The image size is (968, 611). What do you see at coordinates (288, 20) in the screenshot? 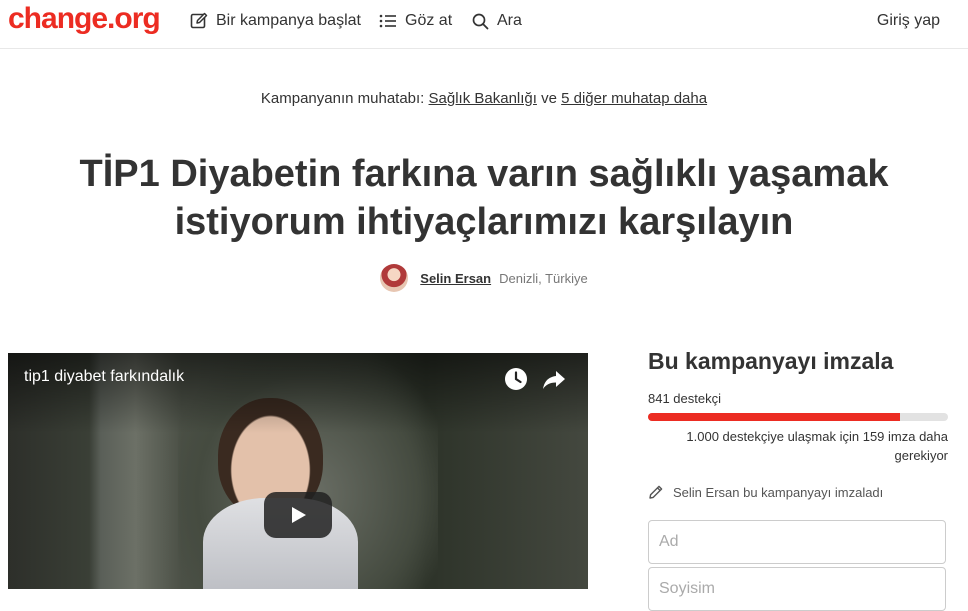
I see `start-campaign-label: Bir kampanya başlat` at bounding box center [288, 20].